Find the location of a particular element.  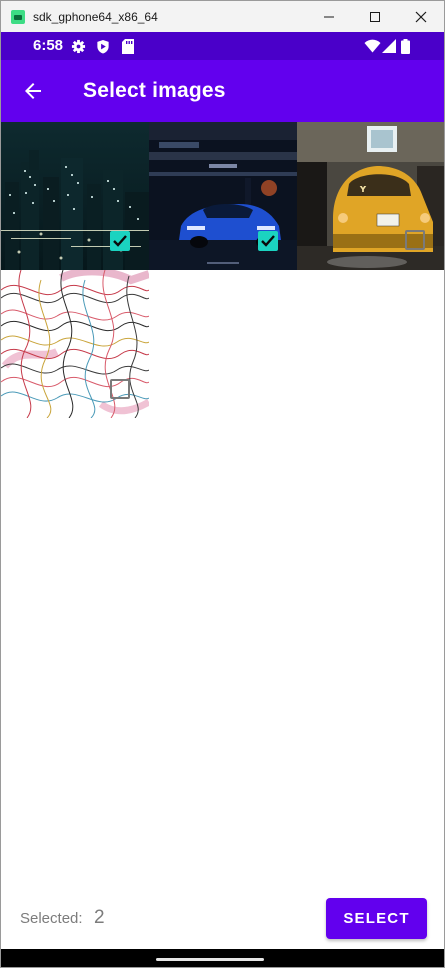

app-bar: Select images is located at coordinates (222, 91).